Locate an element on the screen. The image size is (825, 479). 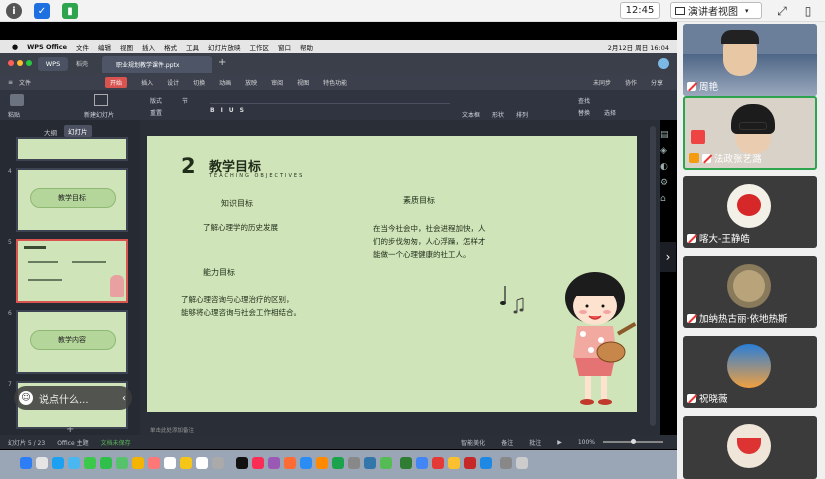
menu-format: 格式 is located at coordinates (170, 47).